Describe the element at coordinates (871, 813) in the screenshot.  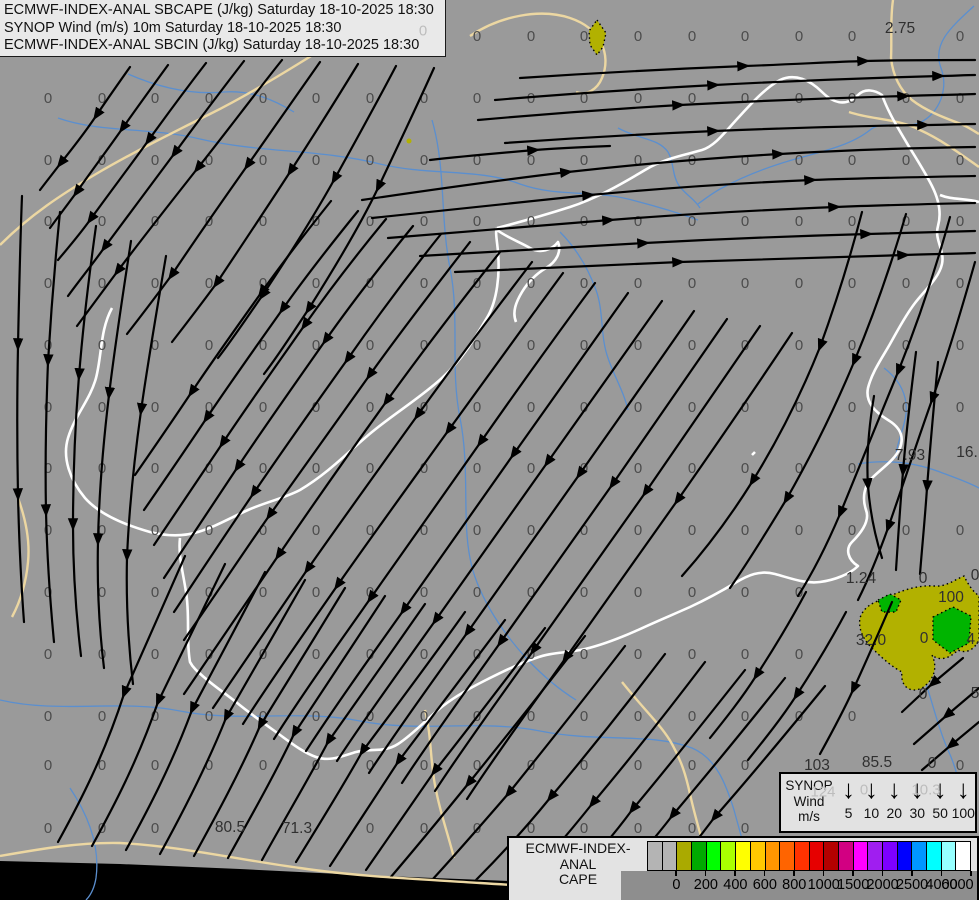
I see `wind-speed-value: 10` at that location.